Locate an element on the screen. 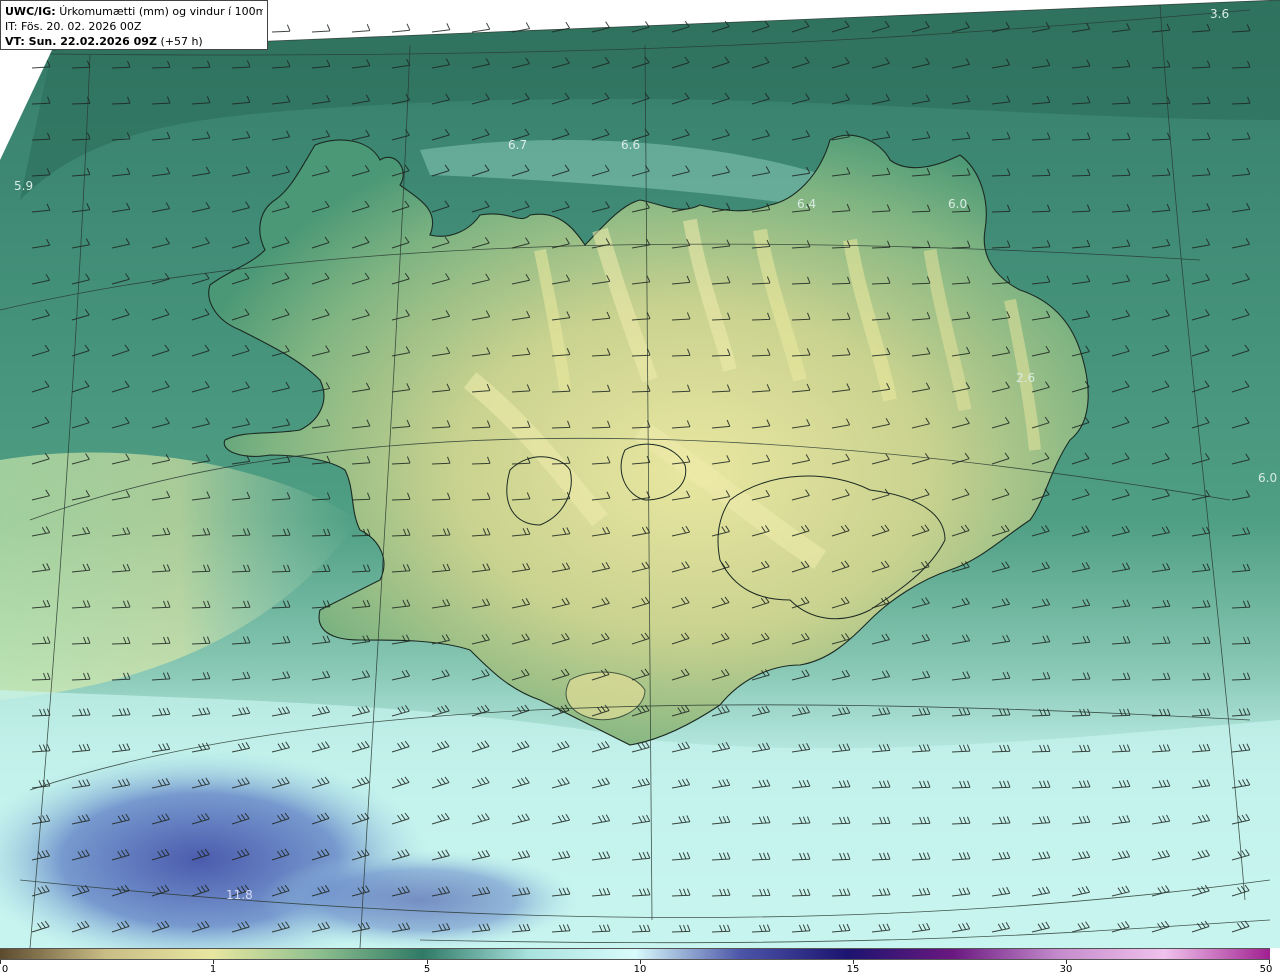 The width and height of the screenshot is (1280, 978). colorbar-label: 30 is located at coordinates (1066, 969).